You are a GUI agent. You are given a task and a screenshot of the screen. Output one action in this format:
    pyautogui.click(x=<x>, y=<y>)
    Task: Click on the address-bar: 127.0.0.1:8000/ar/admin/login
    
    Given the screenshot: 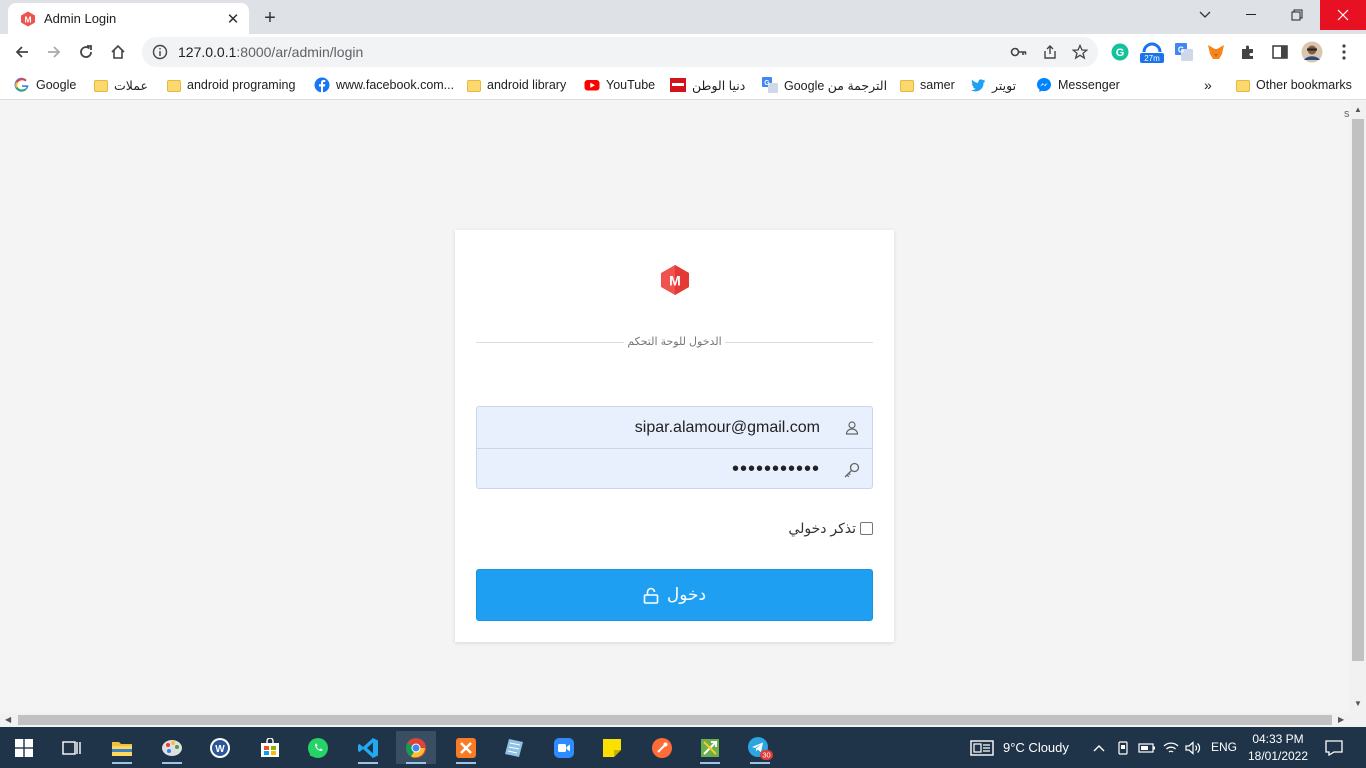 What is the action you would take?
    pyautogui.click(x=620, y=52)
    